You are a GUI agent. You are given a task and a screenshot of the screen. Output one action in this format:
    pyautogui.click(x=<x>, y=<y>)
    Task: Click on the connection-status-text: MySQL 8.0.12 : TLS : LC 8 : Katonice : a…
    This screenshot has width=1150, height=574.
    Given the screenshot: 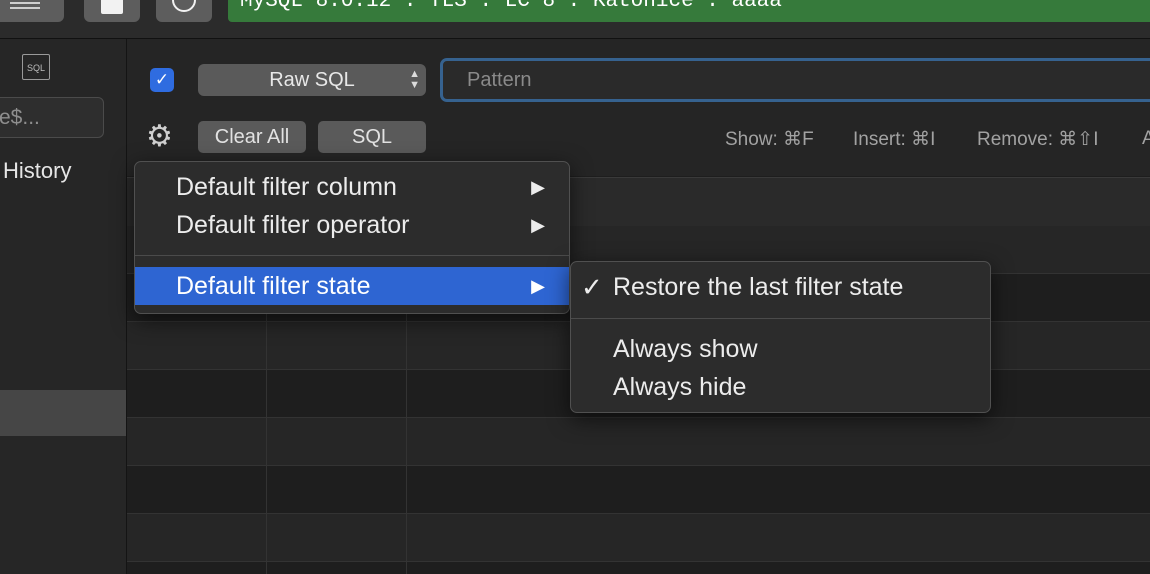 What is the action you would take?
    pyautogui.click(x=511, y=6)
    